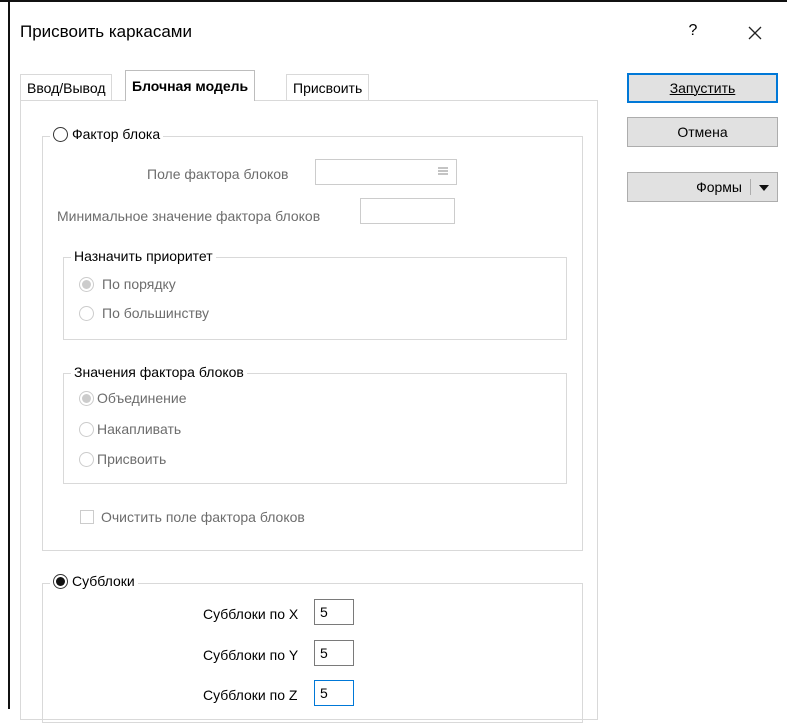  Describe the element at coordinates (693, 31) in the screenshot. I see `help-button: ?` at that location.